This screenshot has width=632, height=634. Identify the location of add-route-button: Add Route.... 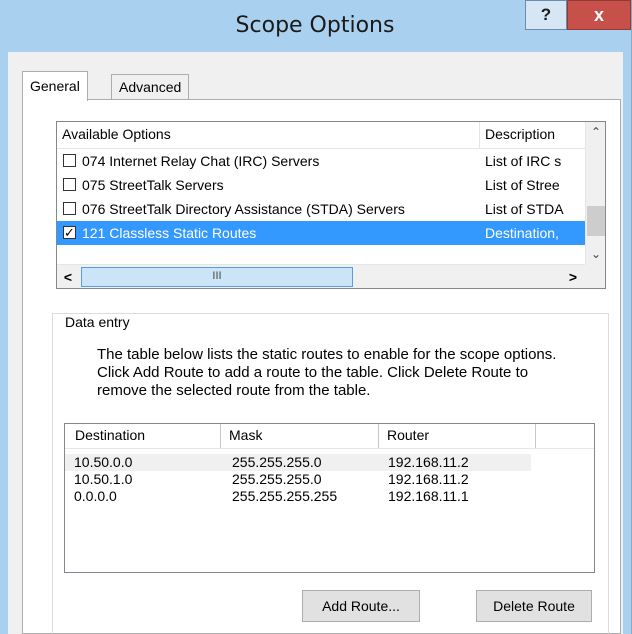
(361, 606).